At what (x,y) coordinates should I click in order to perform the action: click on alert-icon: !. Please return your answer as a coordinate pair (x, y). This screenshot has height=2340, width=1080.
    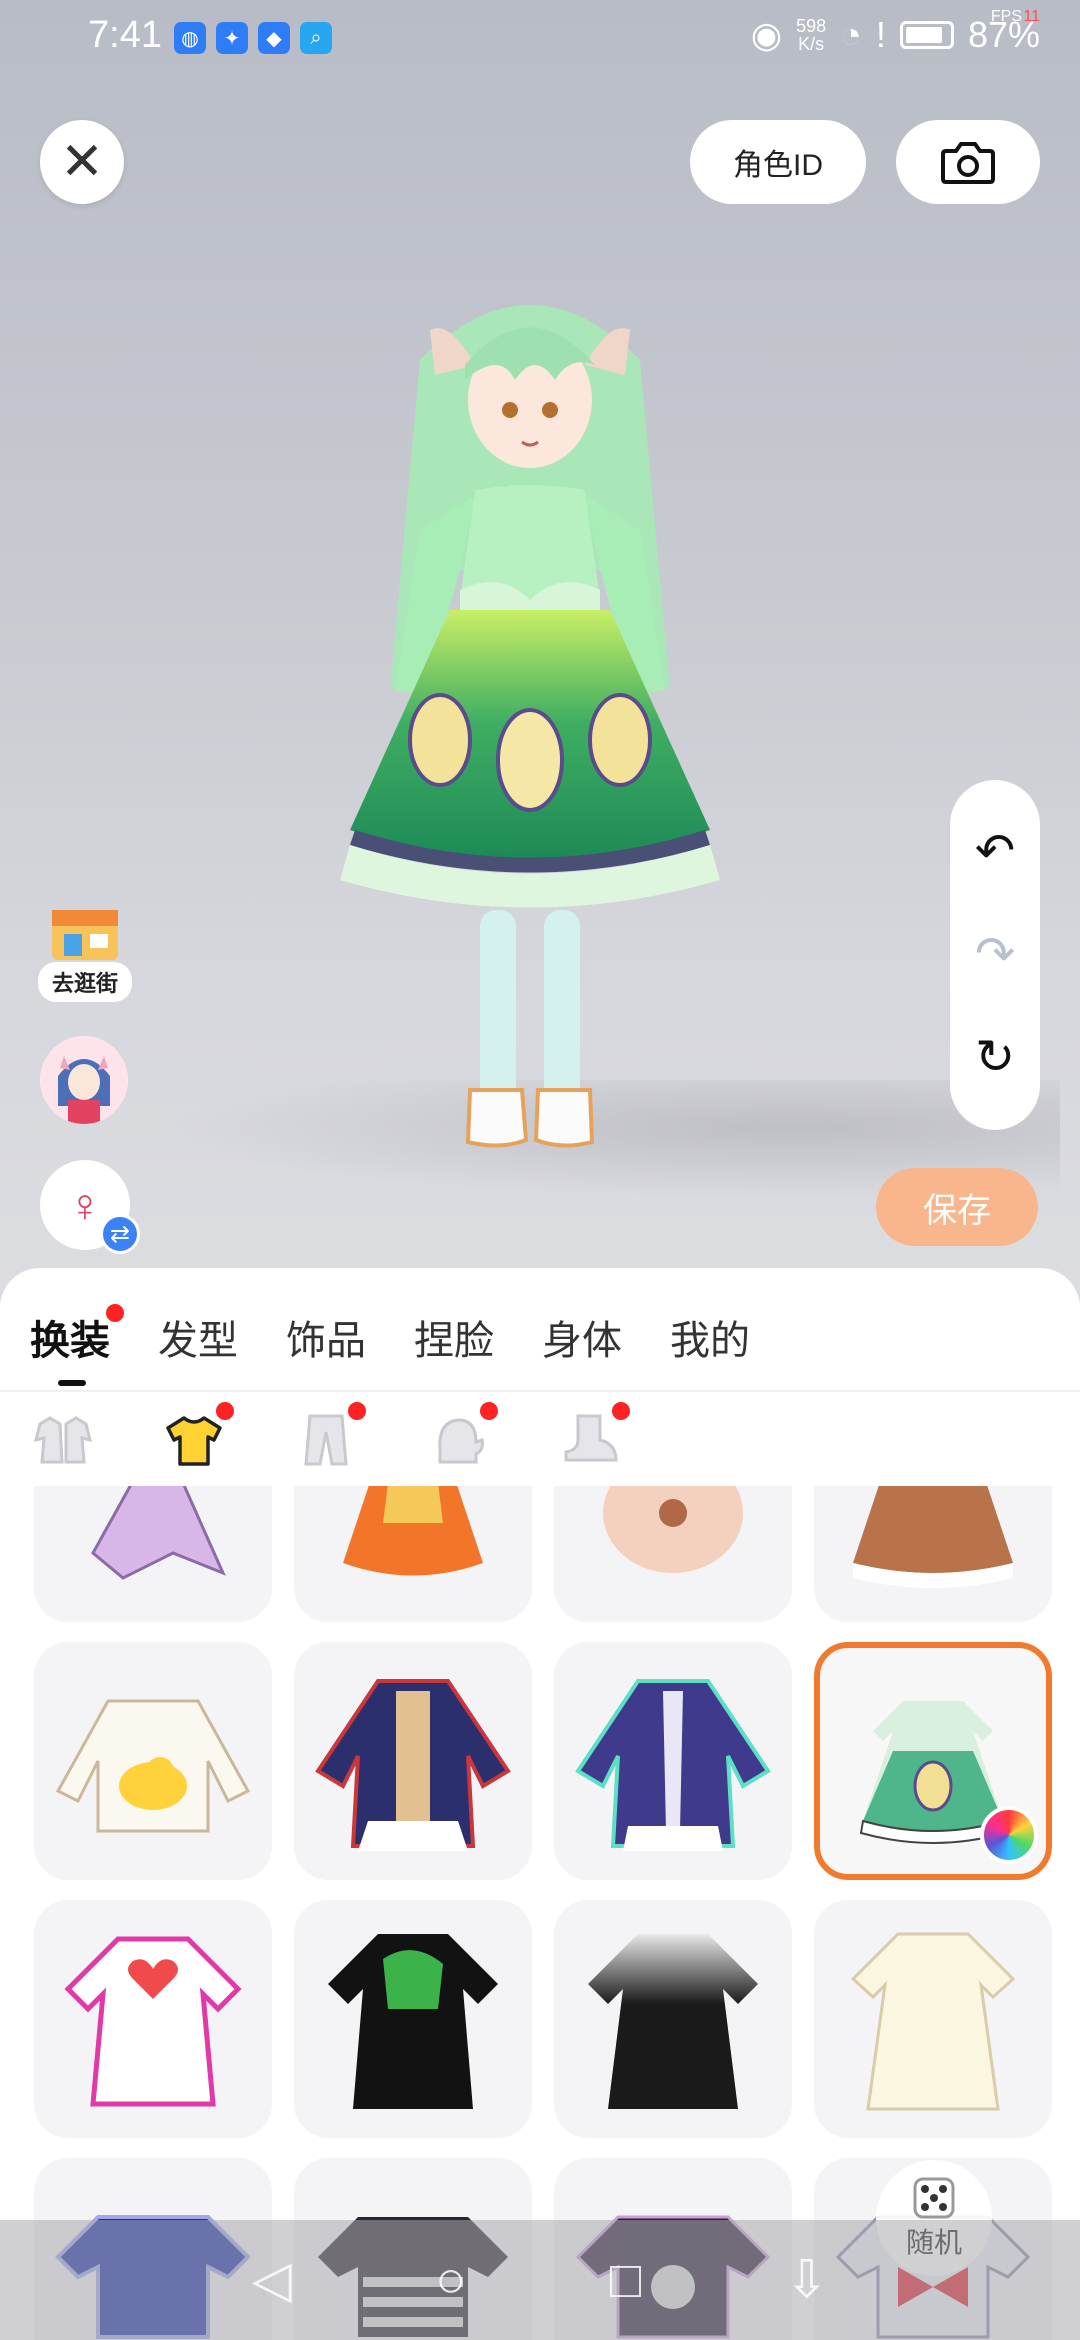
    Looking at the image, I should click on (880, 34).